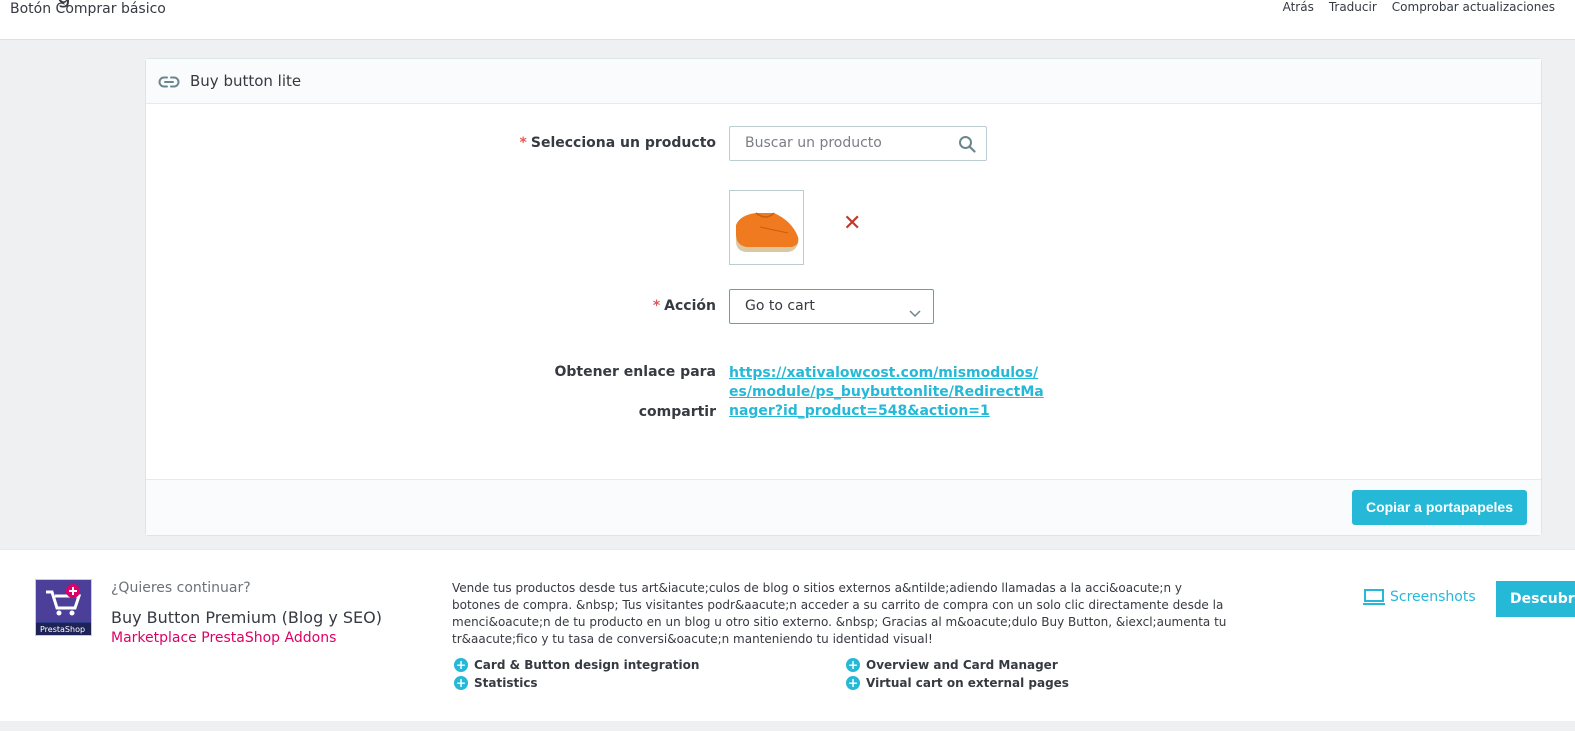 This screenshot has width=1575, height=731. Describe the element at coordinates (843, 507) in the screenshot. I see `panel-footer: Copiar a portapapeles` at that location.